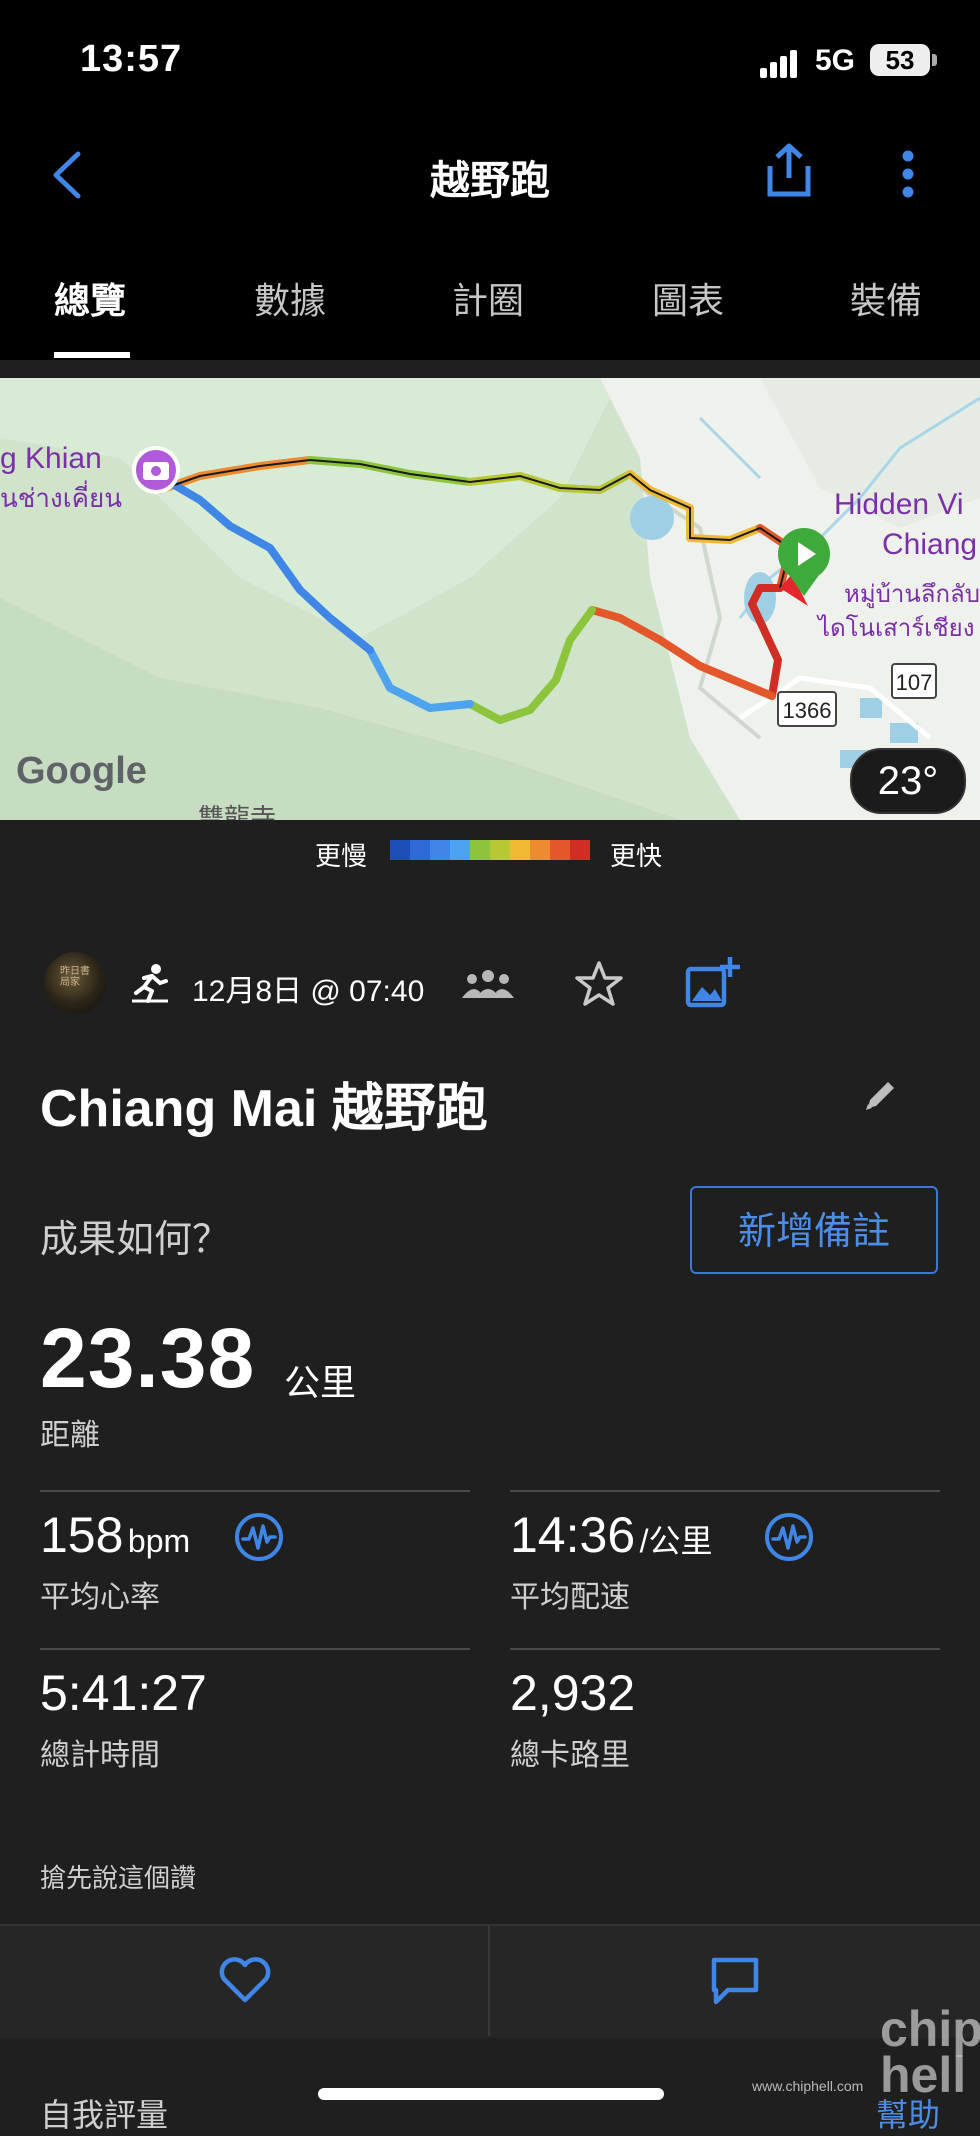 Image resolution: width=980 pixels, height=2136 pixels. I want to click on comment-icon, so click(735, 1981).